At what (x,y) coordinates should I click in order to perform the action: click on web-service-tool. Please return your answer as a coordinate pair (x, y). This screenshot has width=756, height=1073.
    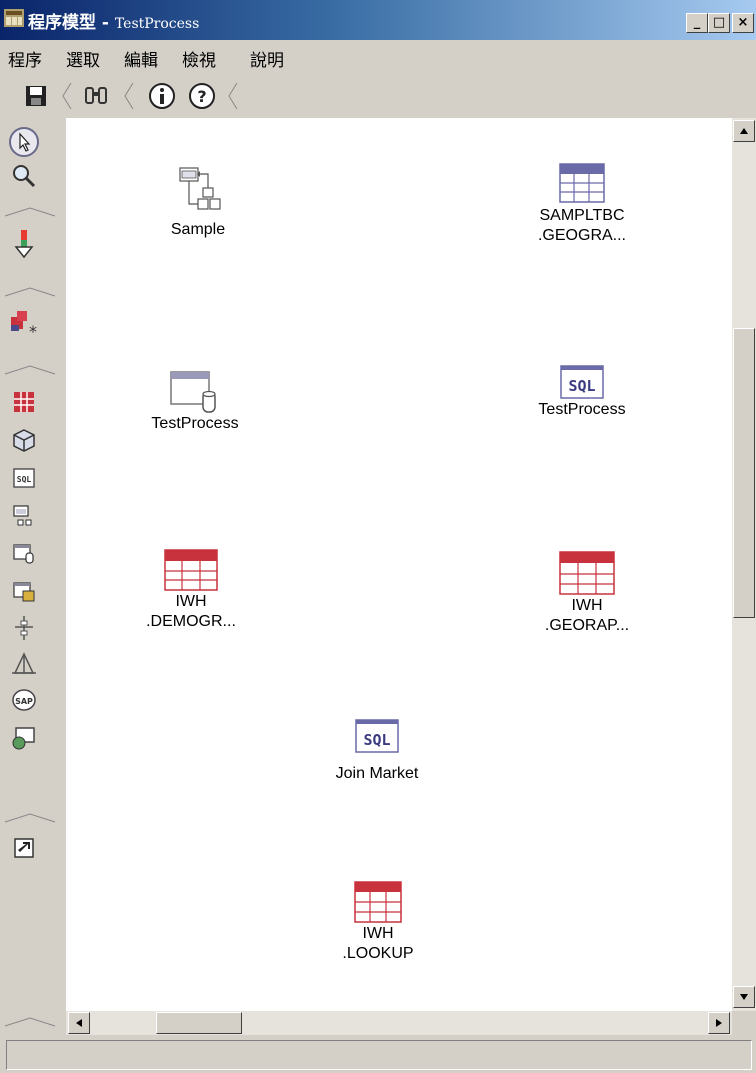
    Looking at the image, I should click on (24, 738).